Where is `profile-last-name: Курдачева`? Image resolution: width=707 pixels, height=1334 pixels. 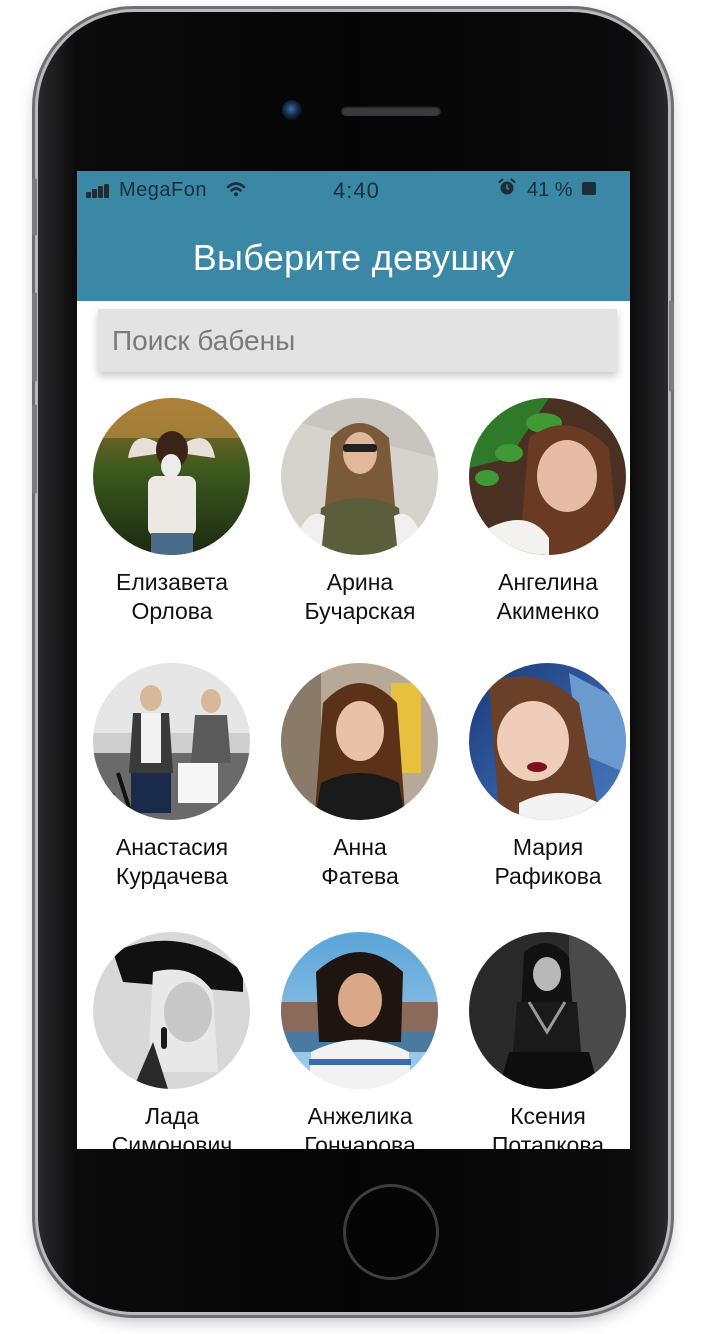 profile-last-name: Курдачева is located at coordinates (172, 876).